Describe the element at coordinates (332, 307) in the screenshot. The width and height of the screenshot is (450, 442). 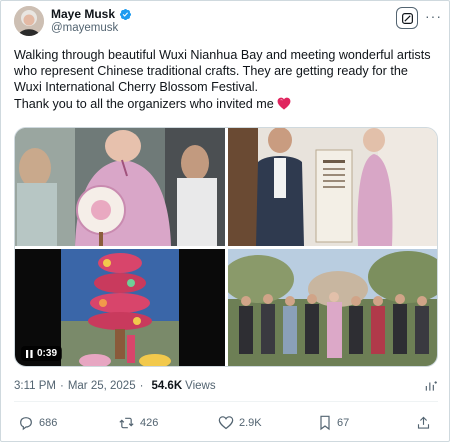
I see `photo-group-outdoors` at that location.